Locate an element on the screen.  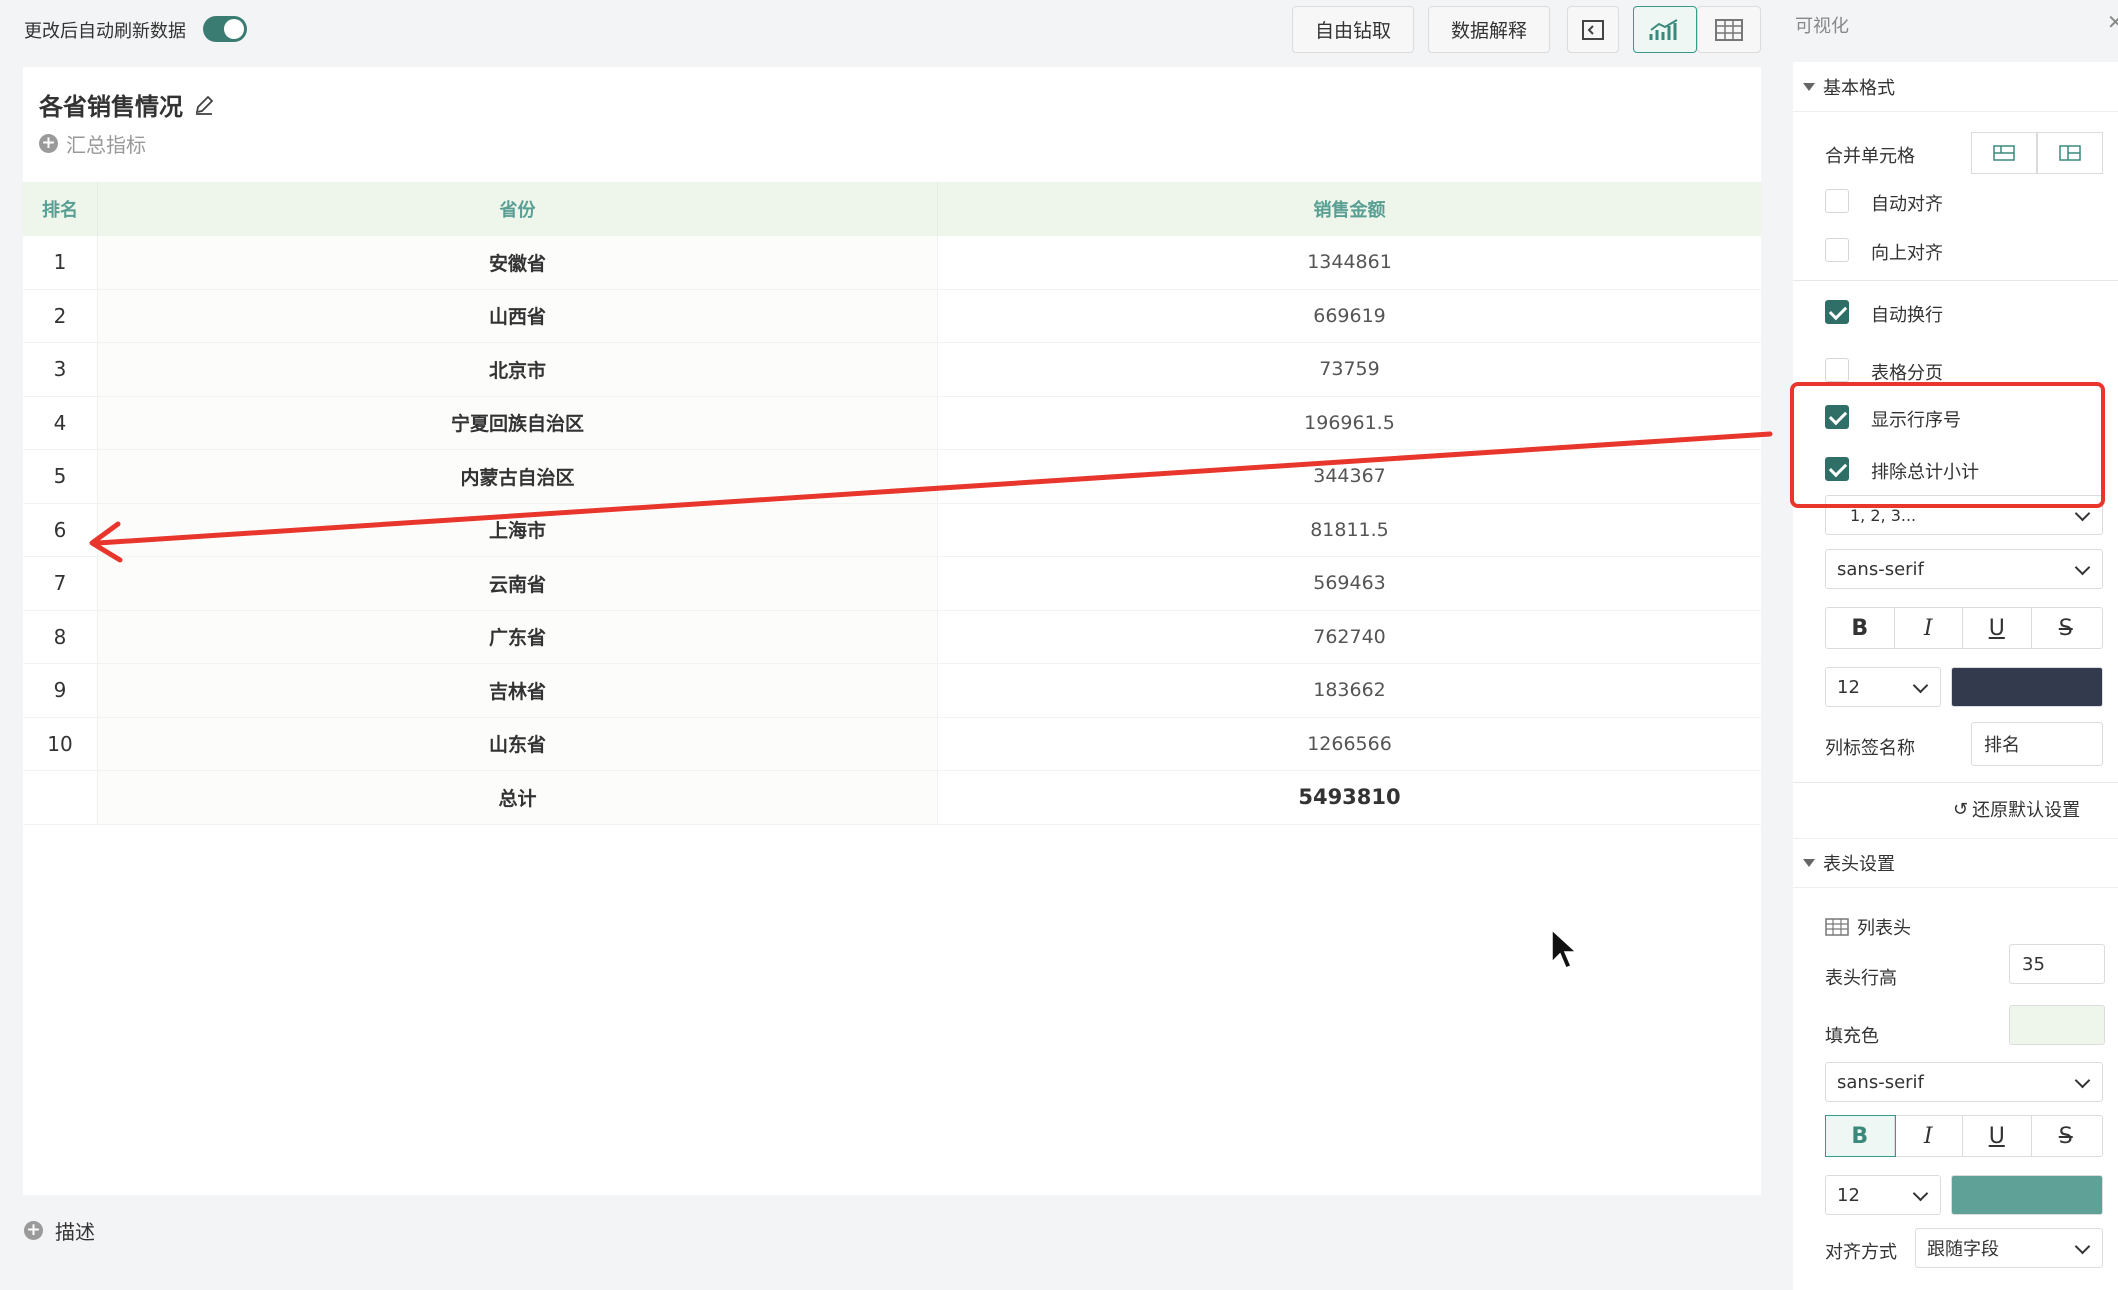
collapse-triangle-icon is located at coordinates (1809, 863).